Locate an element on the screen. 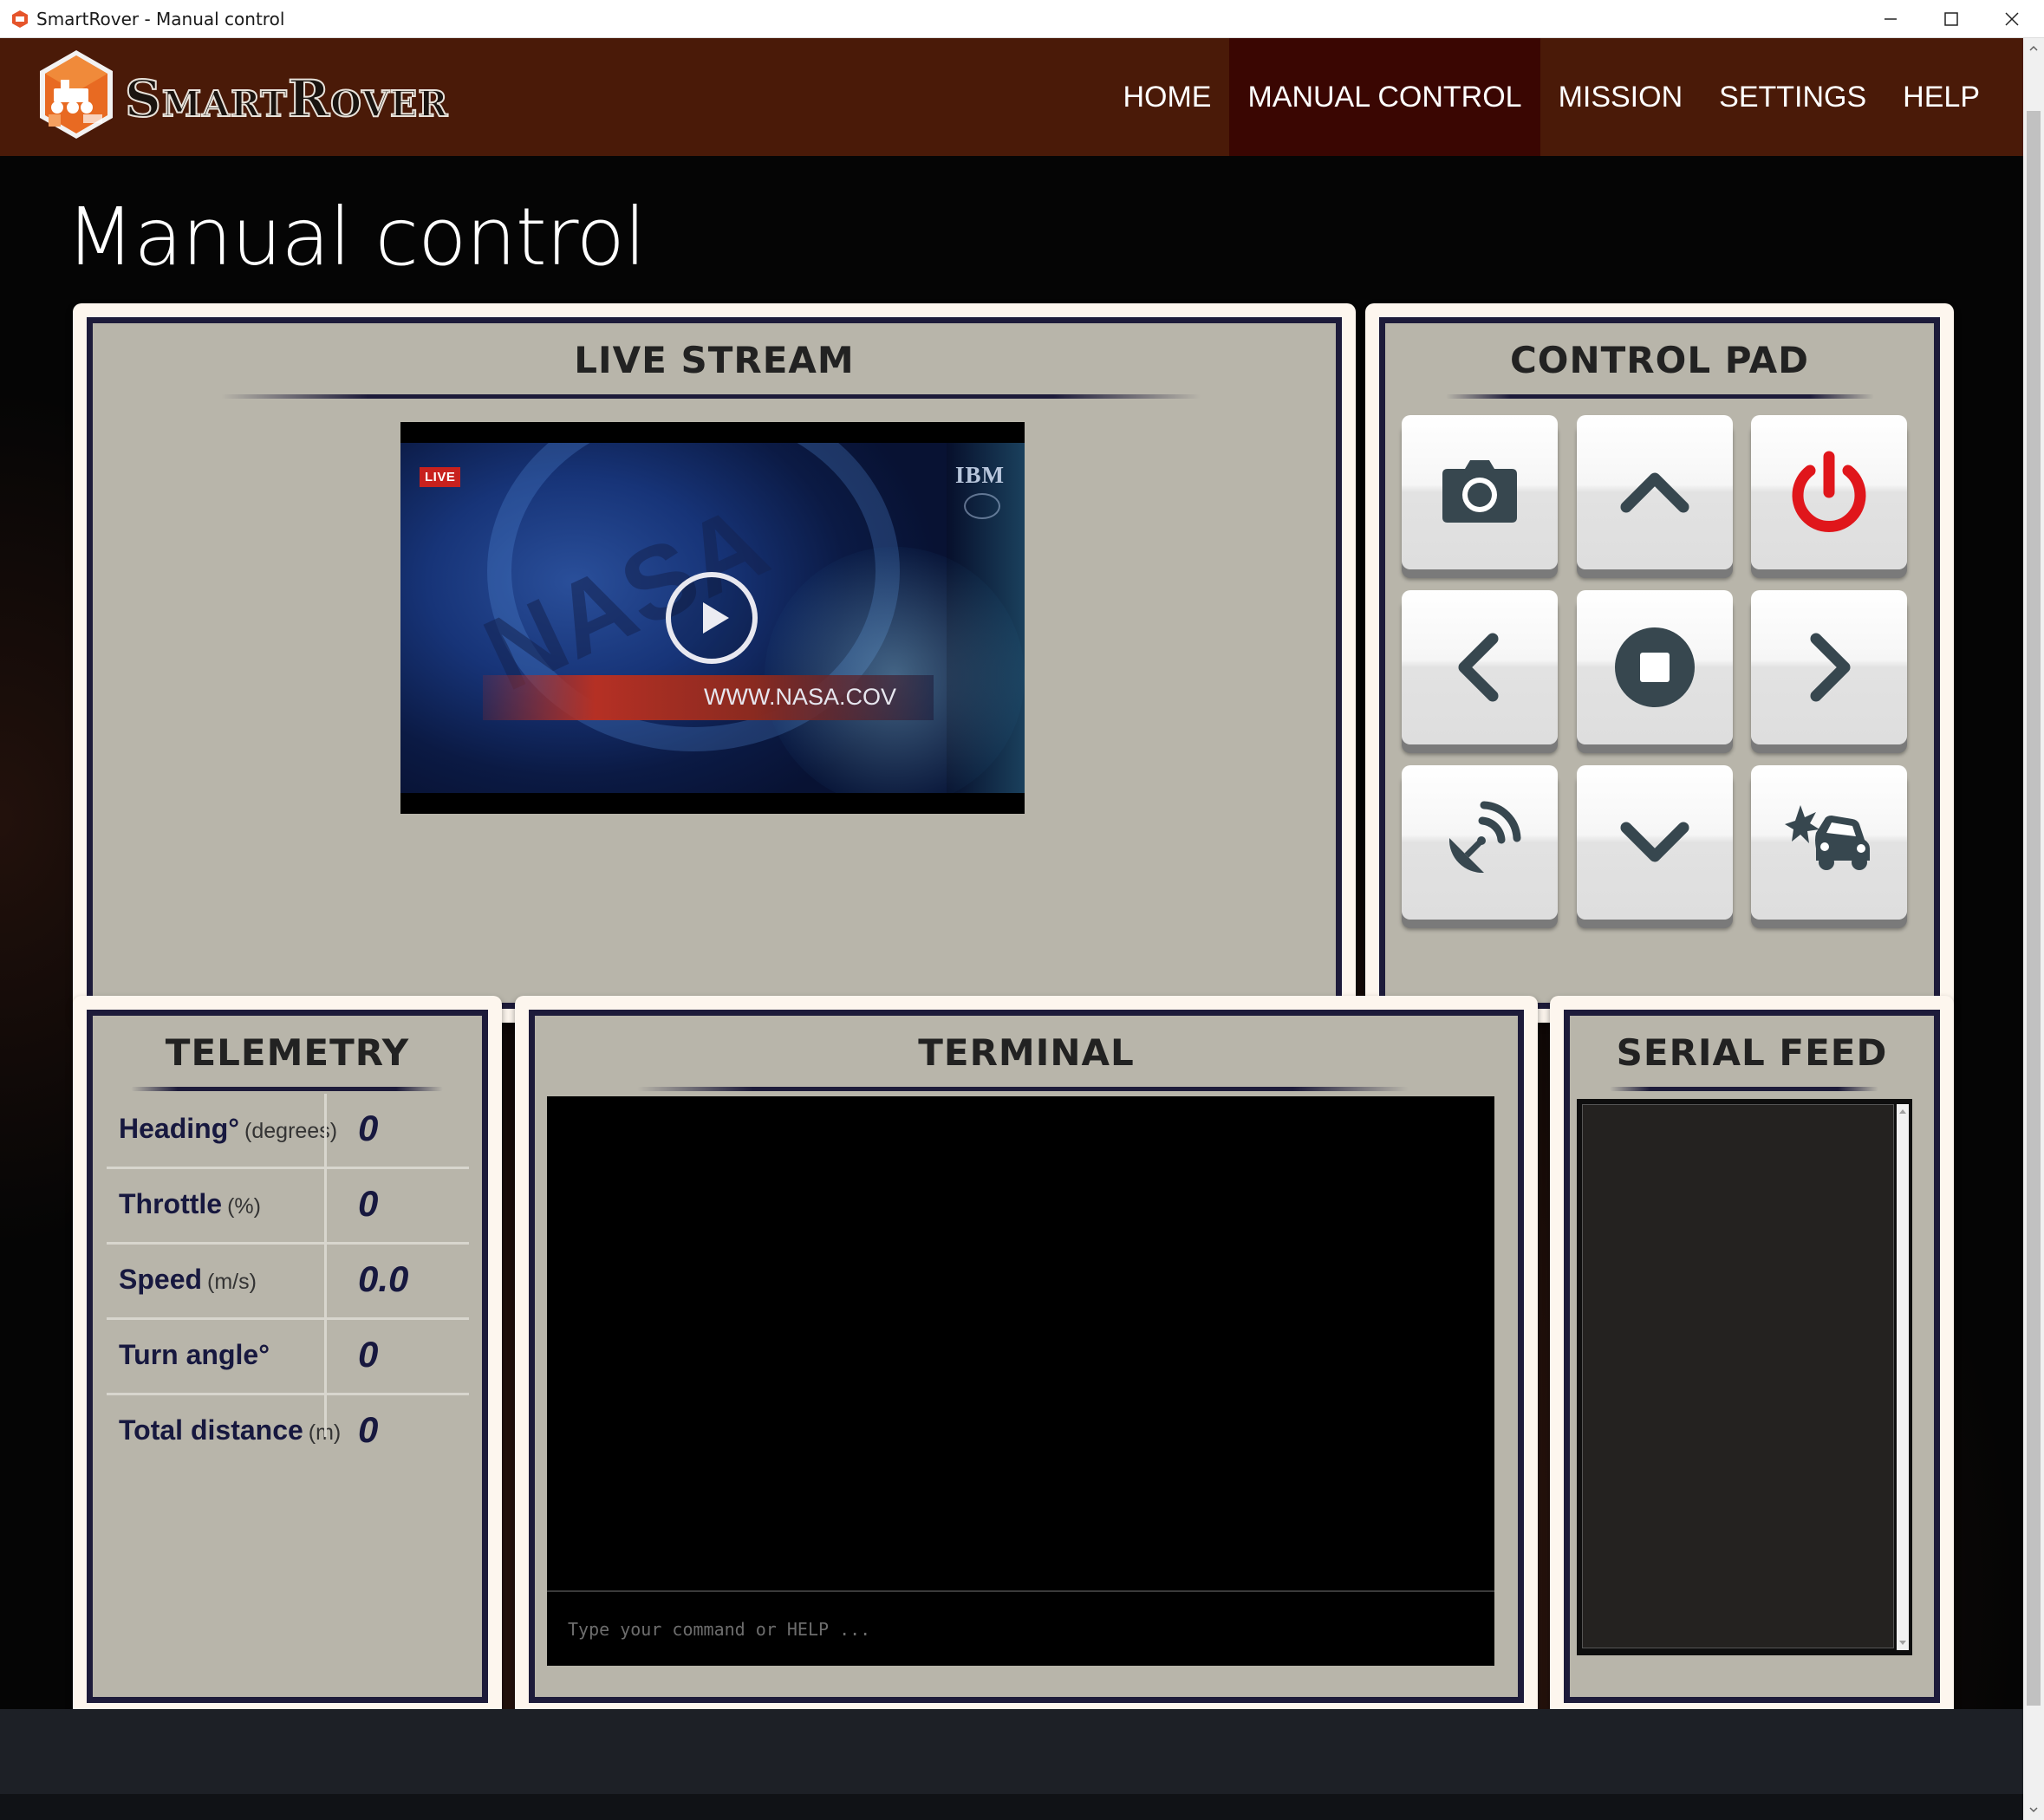 The width and height of the screenshot is (2044, 1820). telemetry-label: Total distance(m) is located at coordinates (230, 1430).